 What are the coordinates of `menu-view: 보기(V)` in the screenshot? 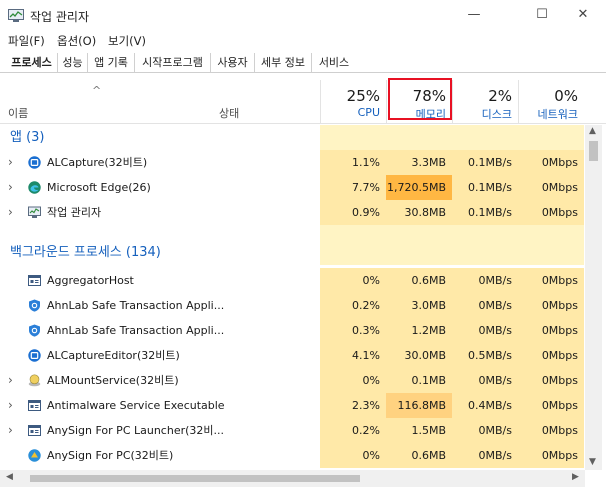 It's located at (127, 41).